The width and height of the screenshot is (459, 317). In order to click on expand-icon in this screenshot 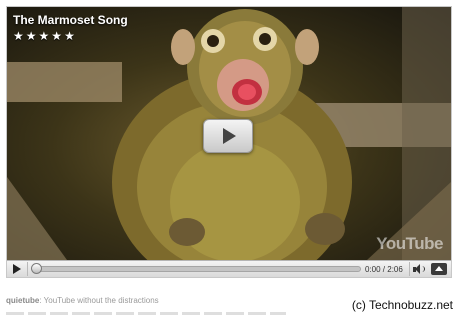, I will do `click(439, 268)`.